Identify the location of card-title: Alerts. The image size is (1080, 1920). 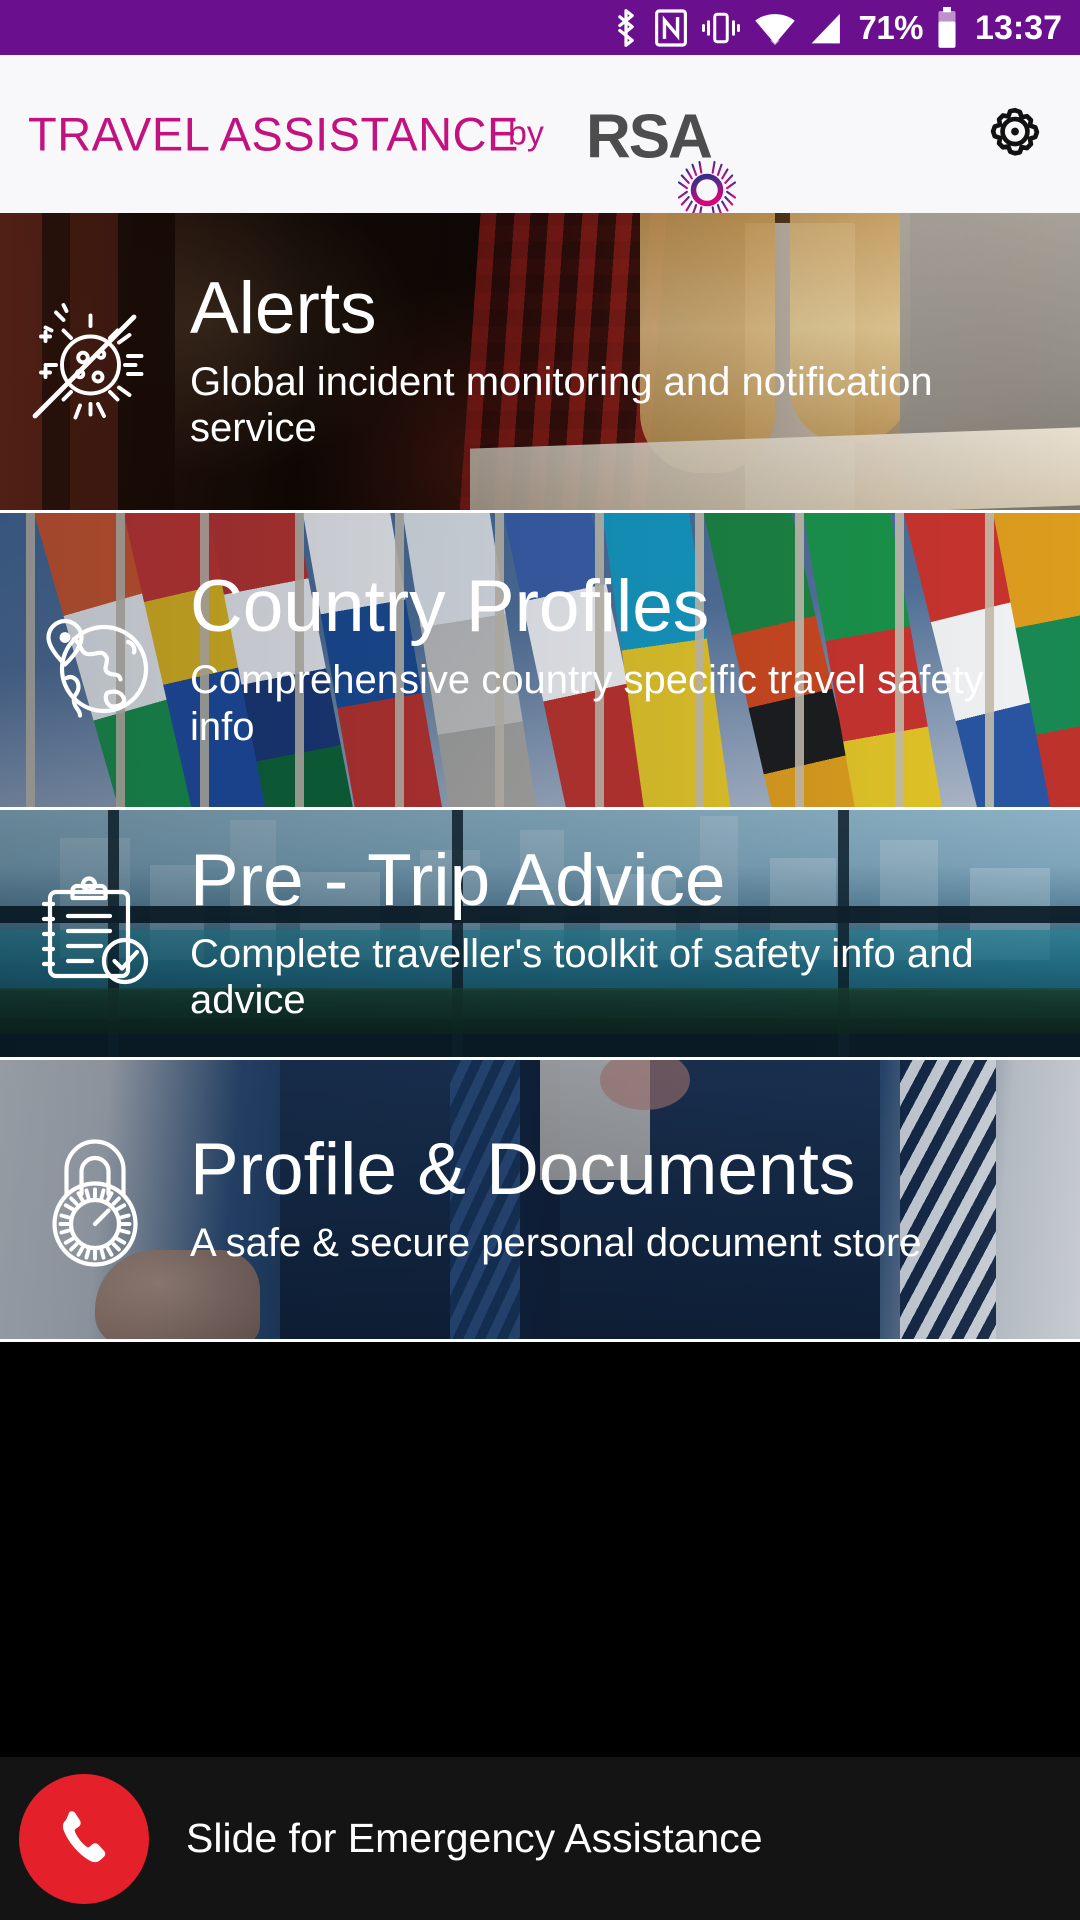
(283, 308).